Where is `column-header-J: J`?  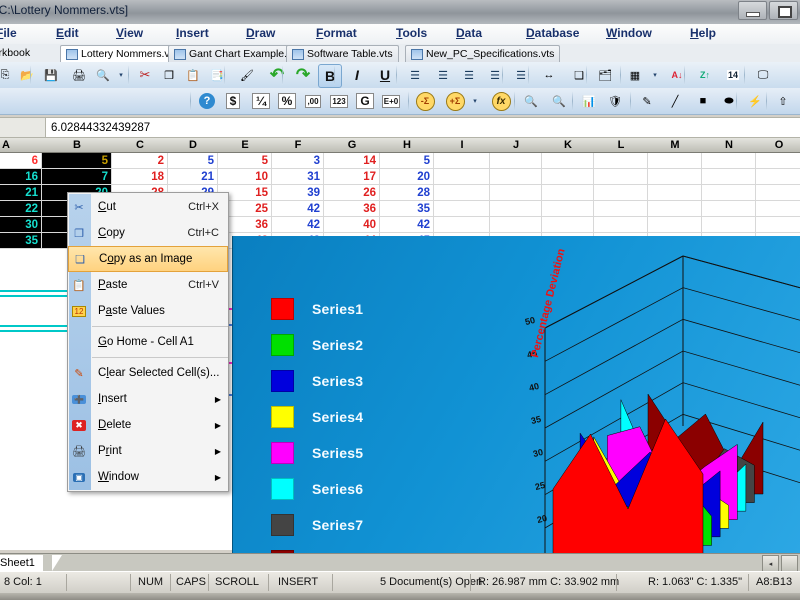 column-header-J: J is located at coordinates (516, 145).